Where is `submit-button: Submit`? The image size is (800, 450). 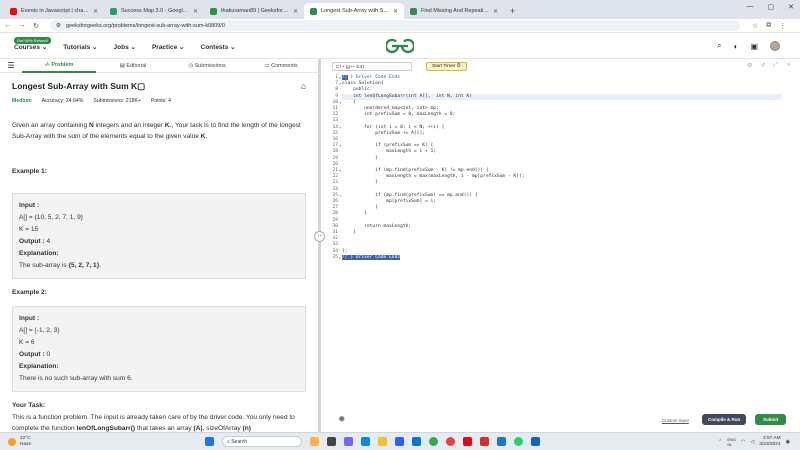 submit-button: Submit is located at coordinates (771, 419).